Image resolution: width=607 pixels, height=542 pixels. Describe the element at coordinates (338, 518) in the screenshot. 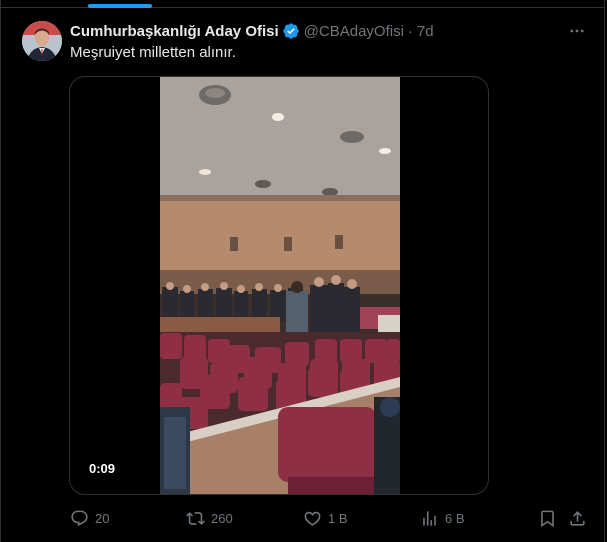

I see `like-count: 1 B` at that location.